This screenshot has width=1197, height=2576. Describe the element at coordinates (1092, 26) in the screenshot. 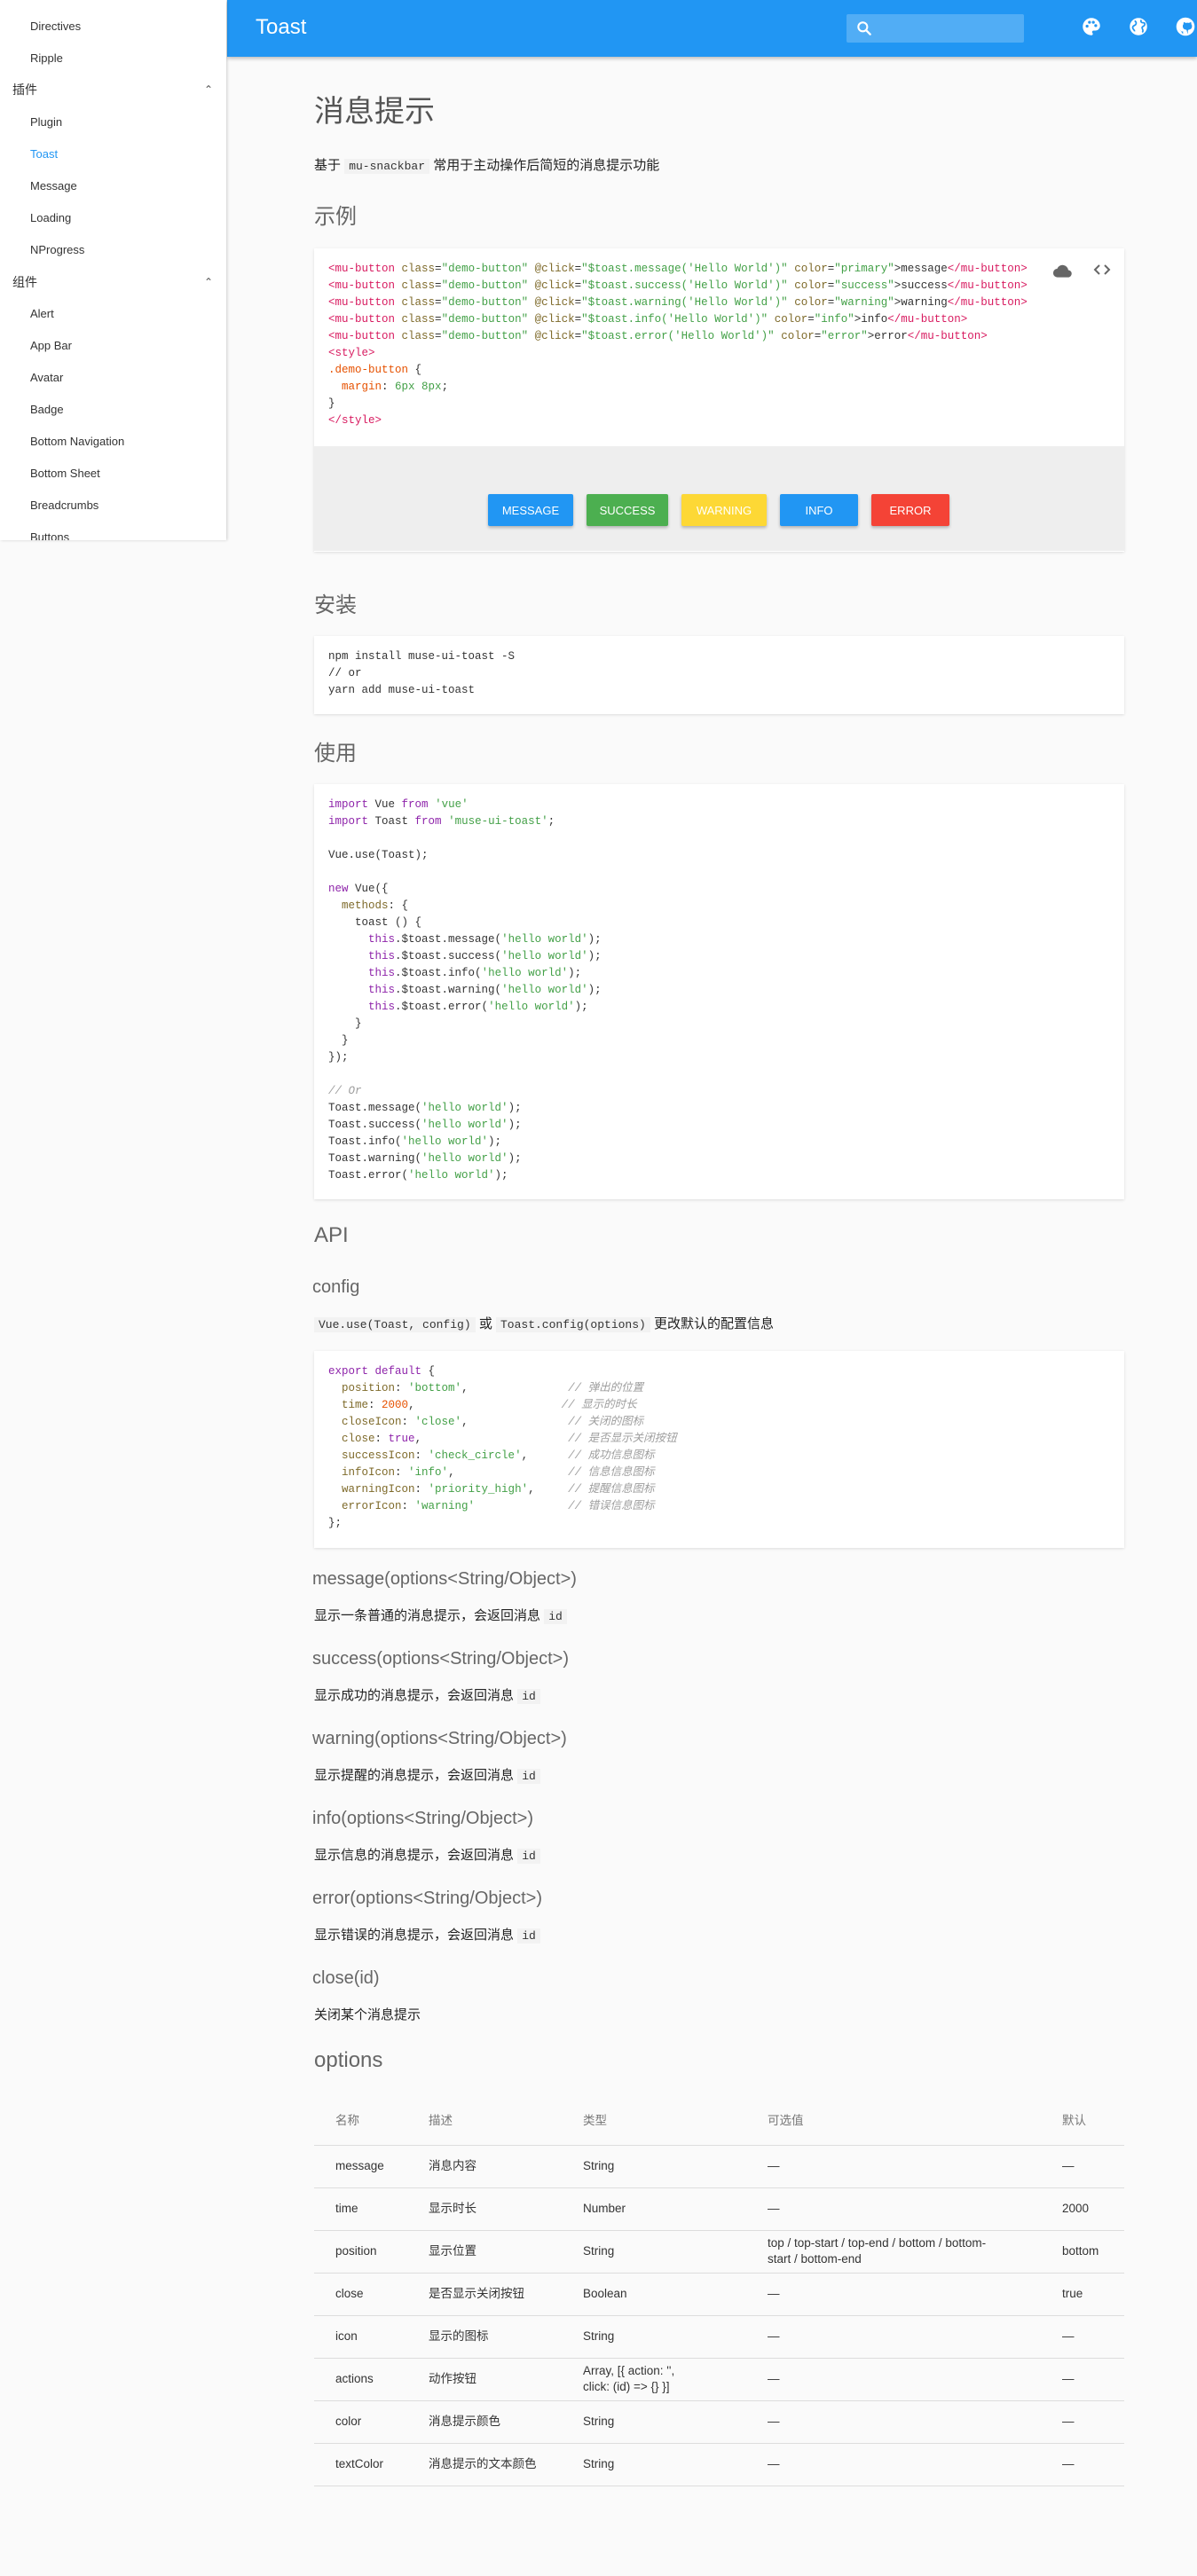

I see `palette-icon` at that location.